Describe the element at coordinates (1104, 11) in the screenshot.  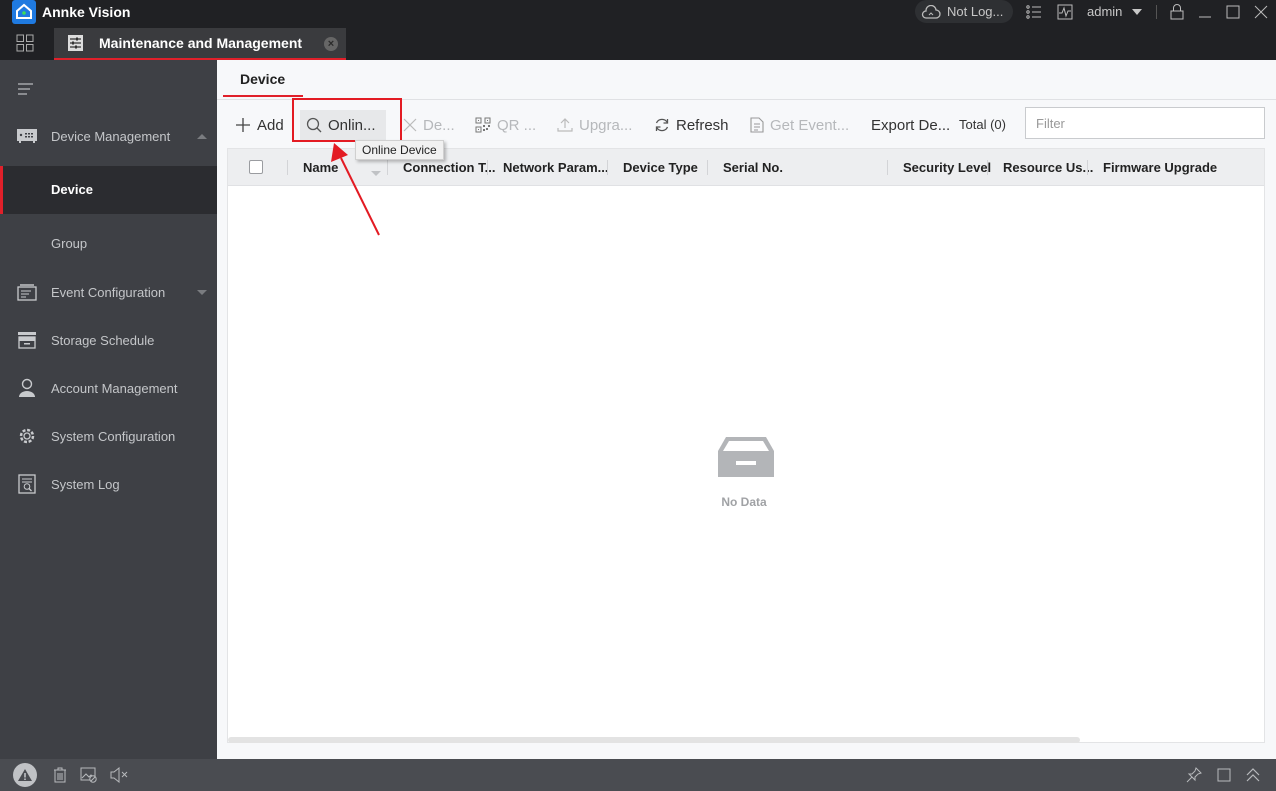
I see `user-menu: admin` at that location.